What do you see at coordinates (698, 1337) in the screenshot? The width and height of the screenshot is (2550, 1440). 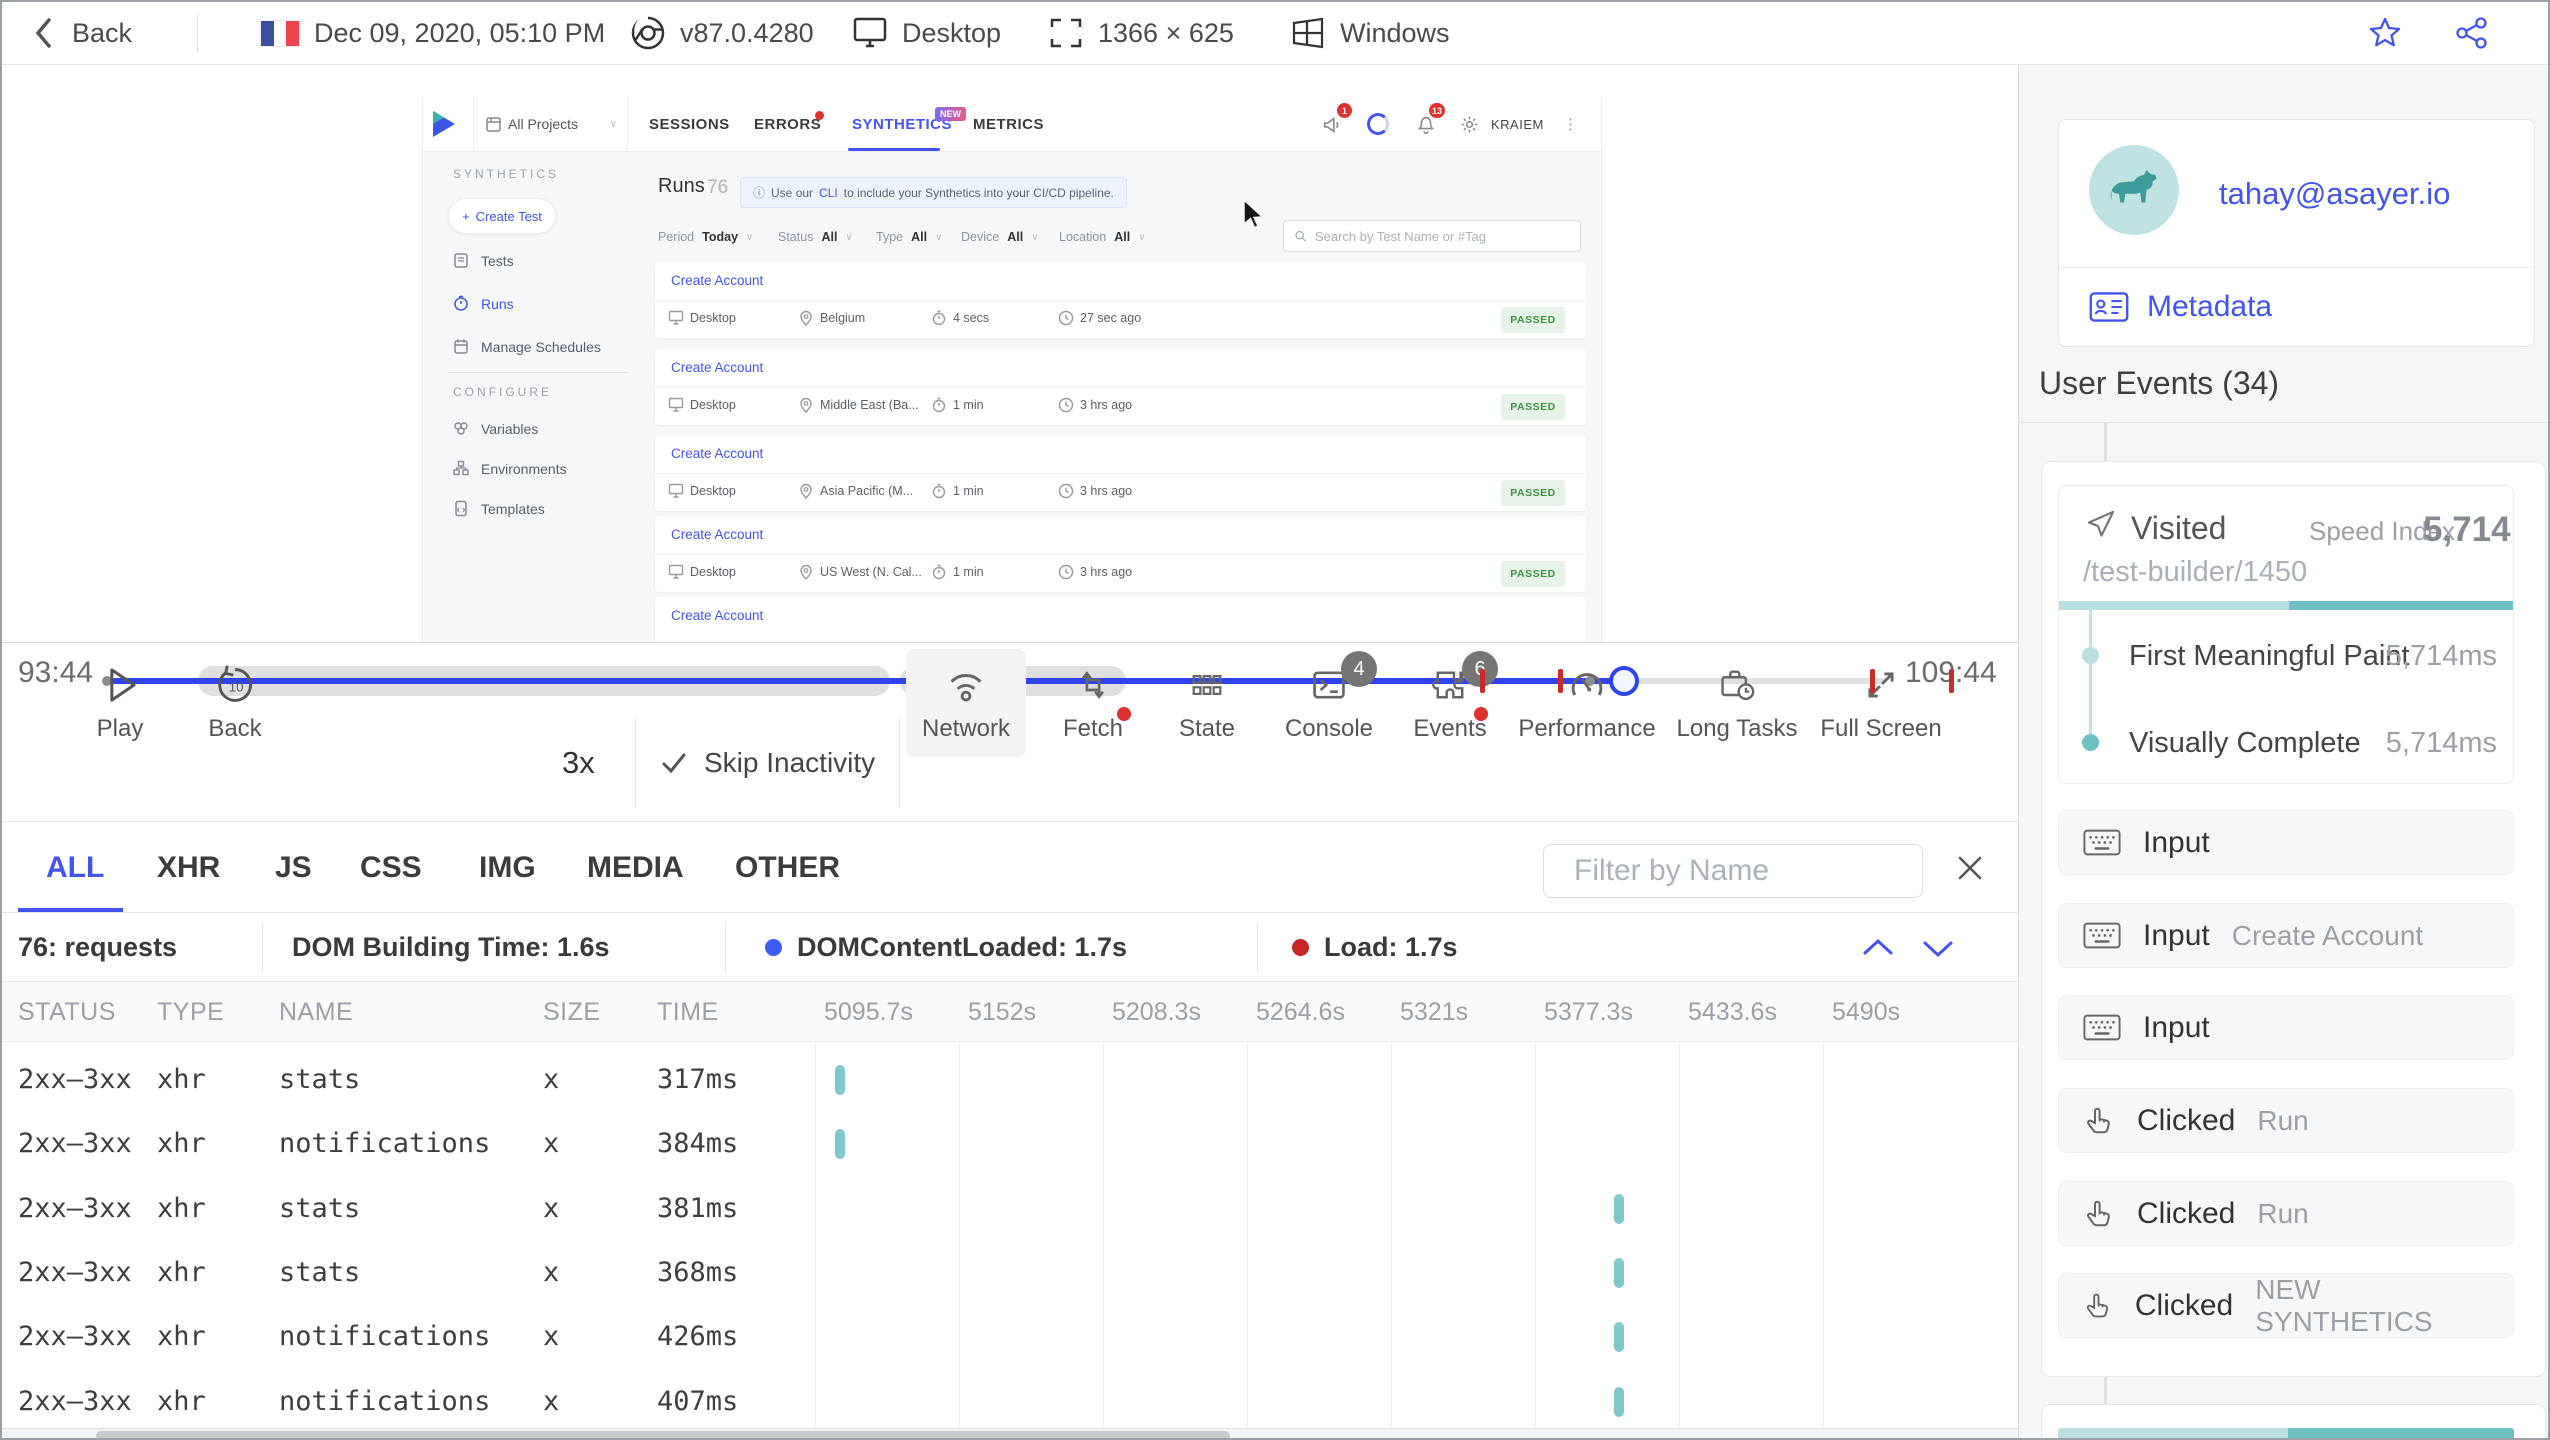 I see `request-time: 426ms` at bounding box center [698, 1337].